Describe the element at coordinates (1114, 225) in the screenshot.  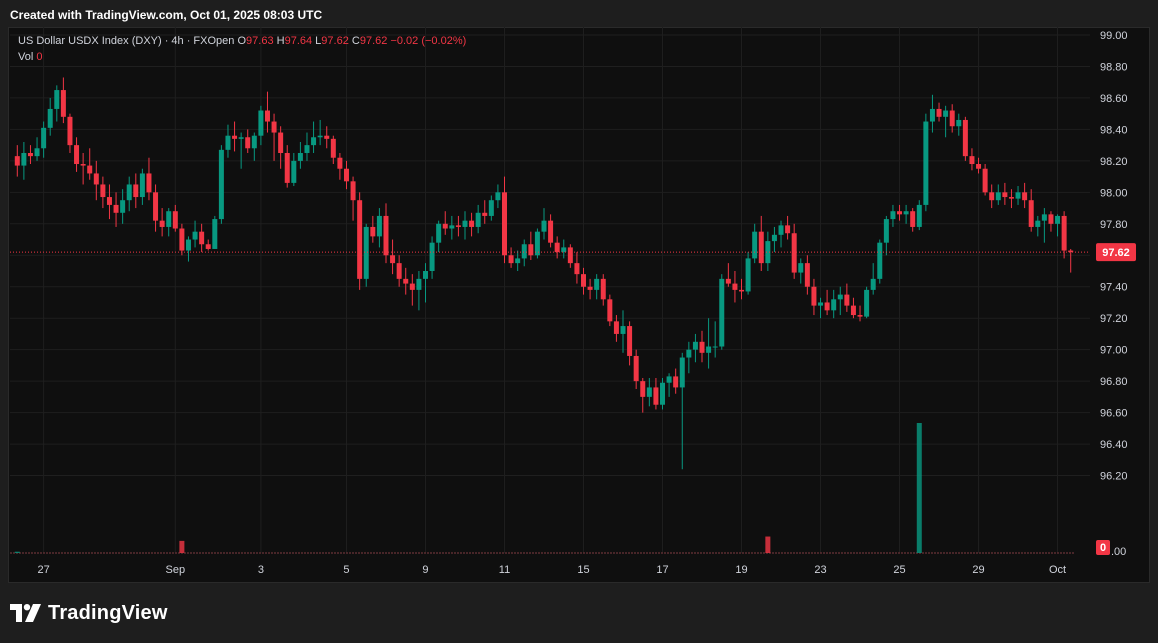
I see `price-tick-label: 97.80` at that location.